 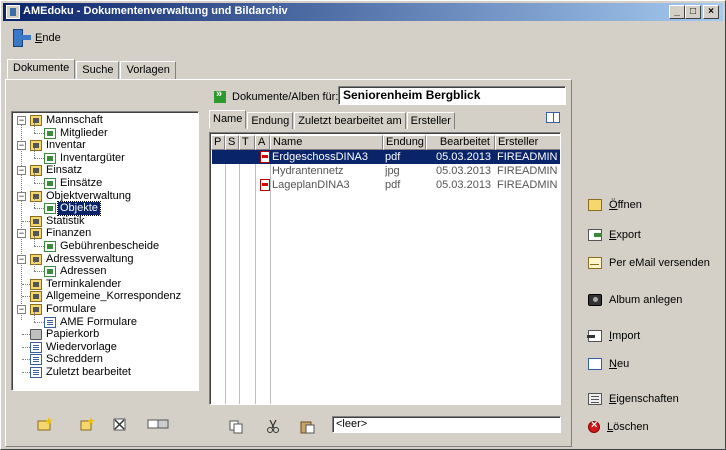 What do you see at coordinates (50, 322) in the screenshot?
I see `page-icon` at bounding box center [50, 322].